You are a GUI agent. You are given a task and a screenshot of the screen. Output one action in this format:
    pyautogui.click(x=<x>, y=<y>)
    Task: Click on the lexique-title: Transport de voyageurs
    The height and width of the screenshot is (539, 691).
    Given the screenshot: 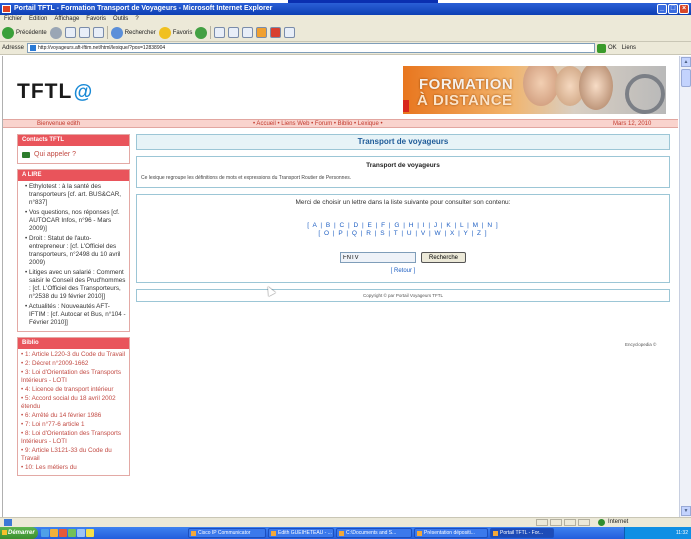 What is the action you would take?
    pyautogui.click(x=403, y=165)
    